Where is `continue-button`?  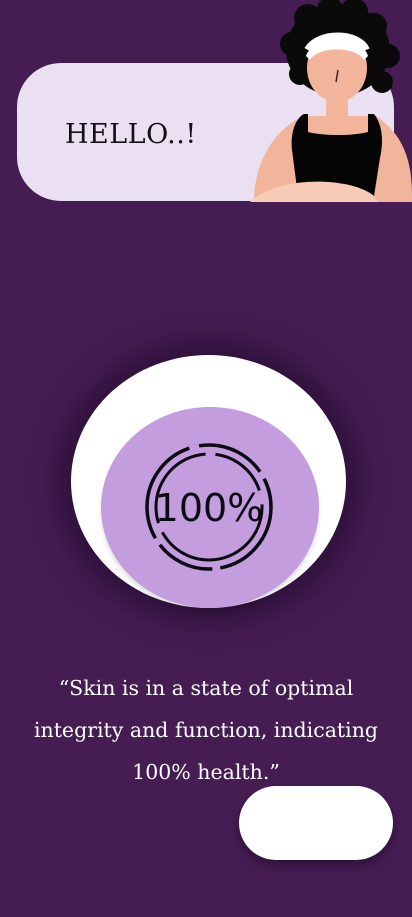
continue-button is located at coordinates (316, 823).